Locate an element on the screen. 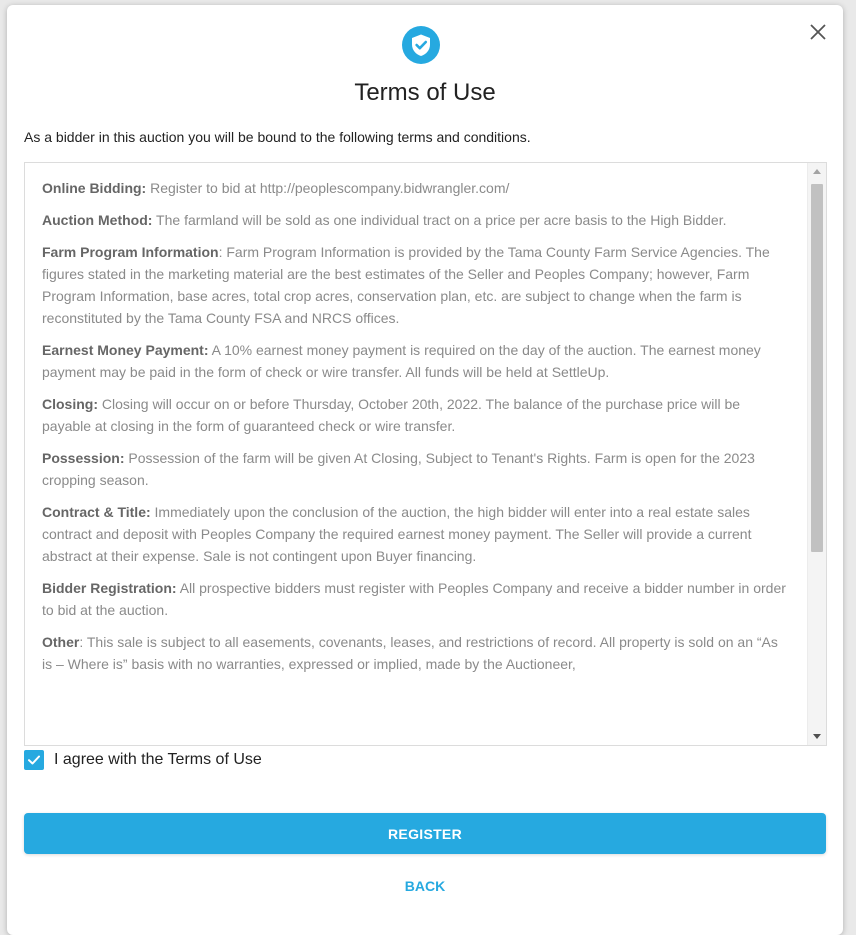 The width and height of the screenshot is (856, 935). agree-row: I agree with the Terms of Use is located at coordinates (143, 760).